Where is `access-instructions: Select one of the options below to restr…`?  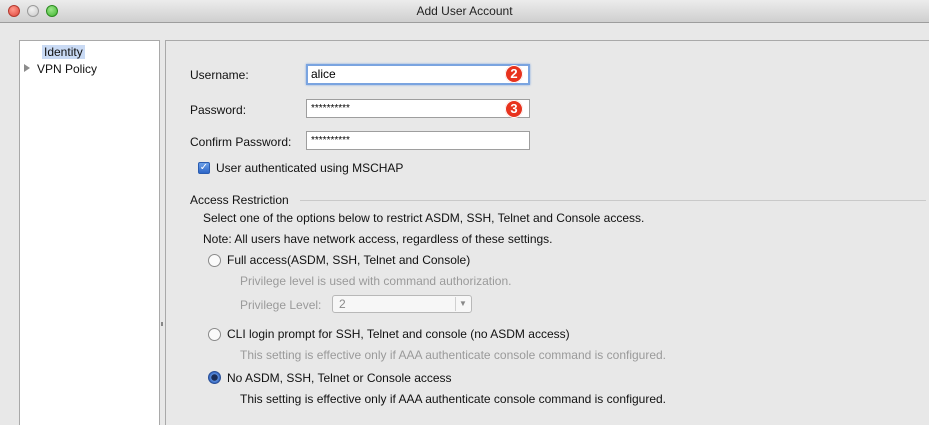 access-instructions: Select one of the options below to restr… is located at coordinates (424, 218).